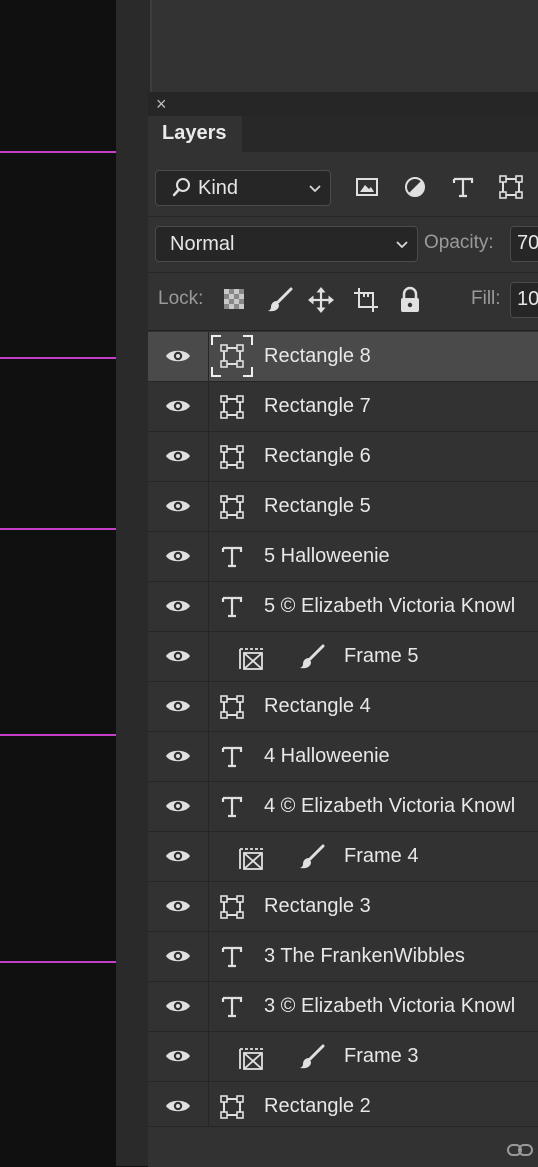 Image resolution: width=538 pixels, height=1167 pixels. I want to click on layer-row: Rectangle 2, so click(343, 1107).